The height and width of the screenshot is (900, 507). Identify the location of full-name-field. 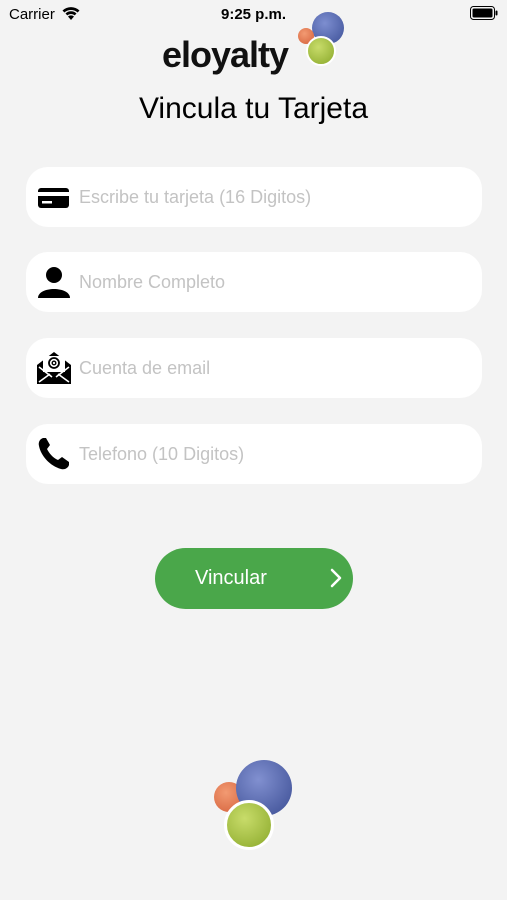
(254, 282).